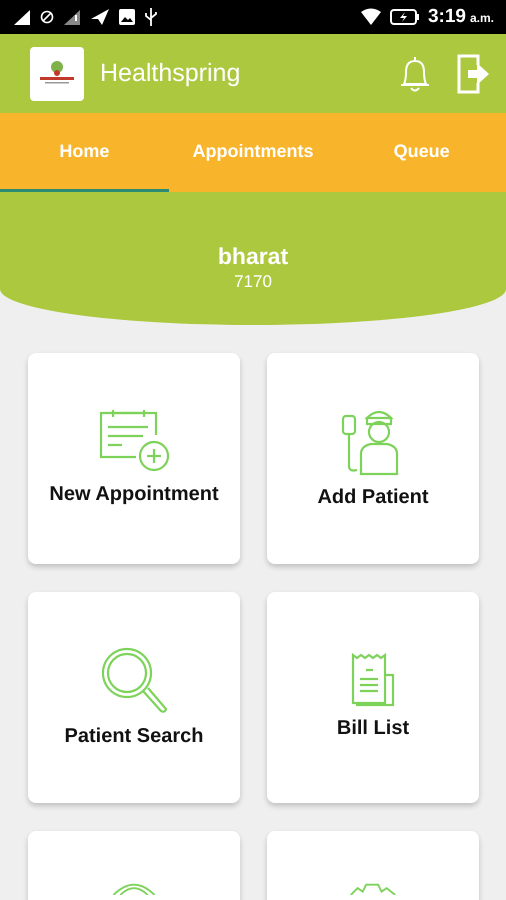  What do you see at coordinates (447, 16) in the screenshot?
I see `clock-time: 3:19` at bounding box center [447, 16].